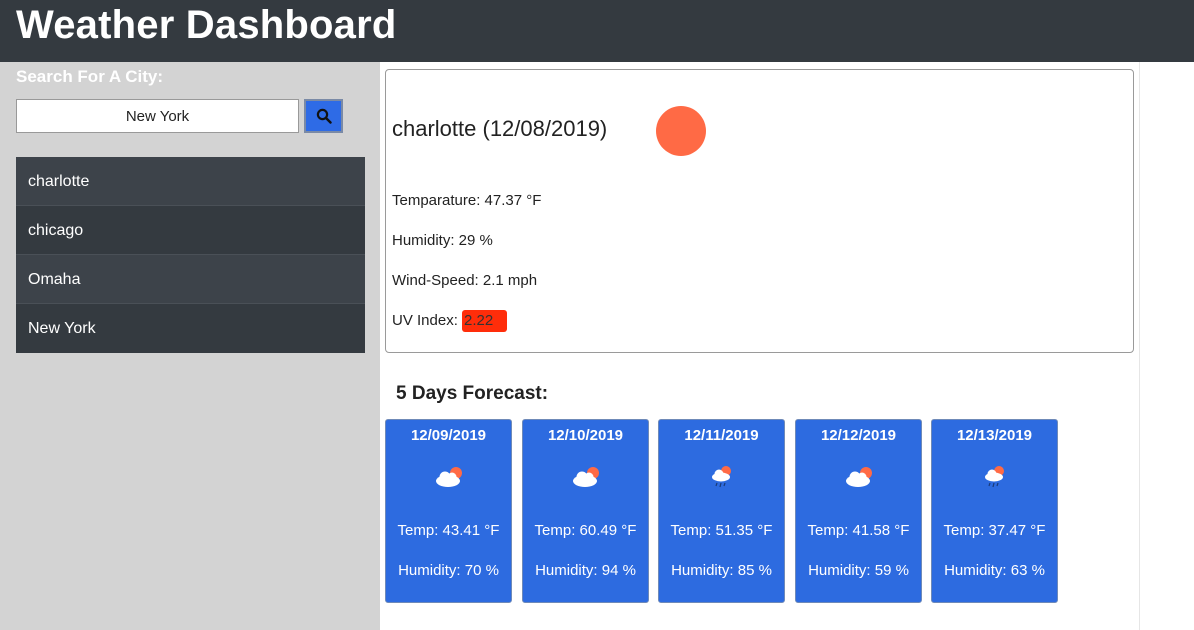  I want to click on search-label: Search For A City:, so click(90, 76).